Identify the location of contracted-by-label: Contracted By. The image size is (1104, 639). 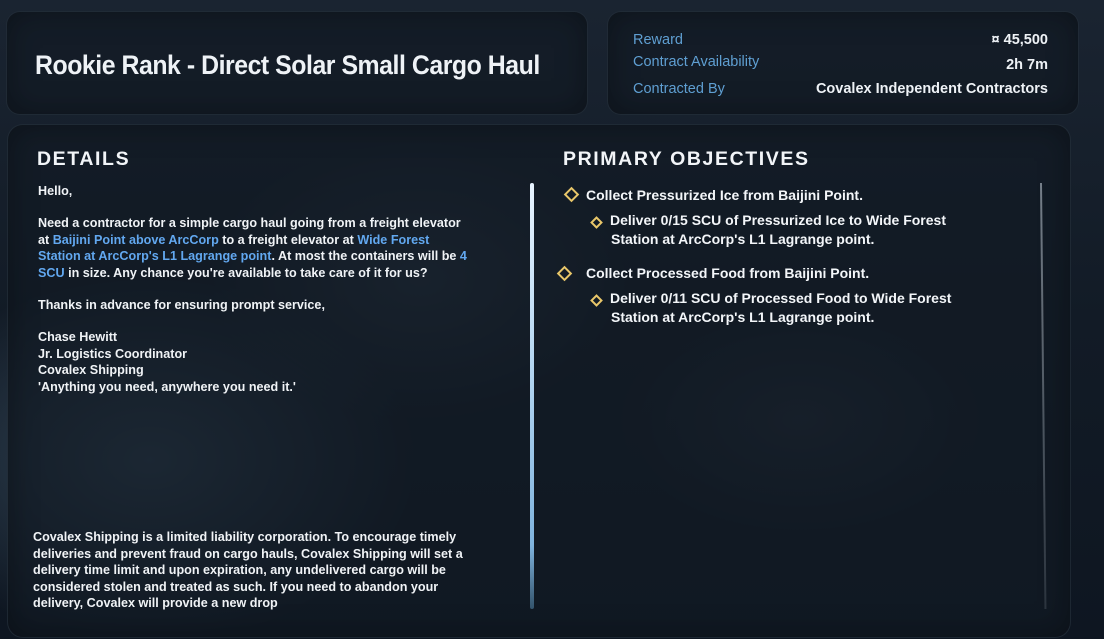
(679, 89).